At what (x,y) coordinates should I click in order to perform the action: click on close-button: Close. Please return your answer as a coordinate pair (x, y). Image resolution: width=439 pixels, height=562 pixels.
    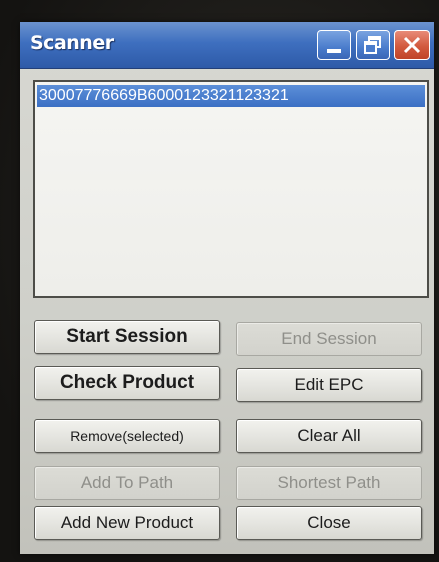
    Looking at the image, I should click on (329, 523).